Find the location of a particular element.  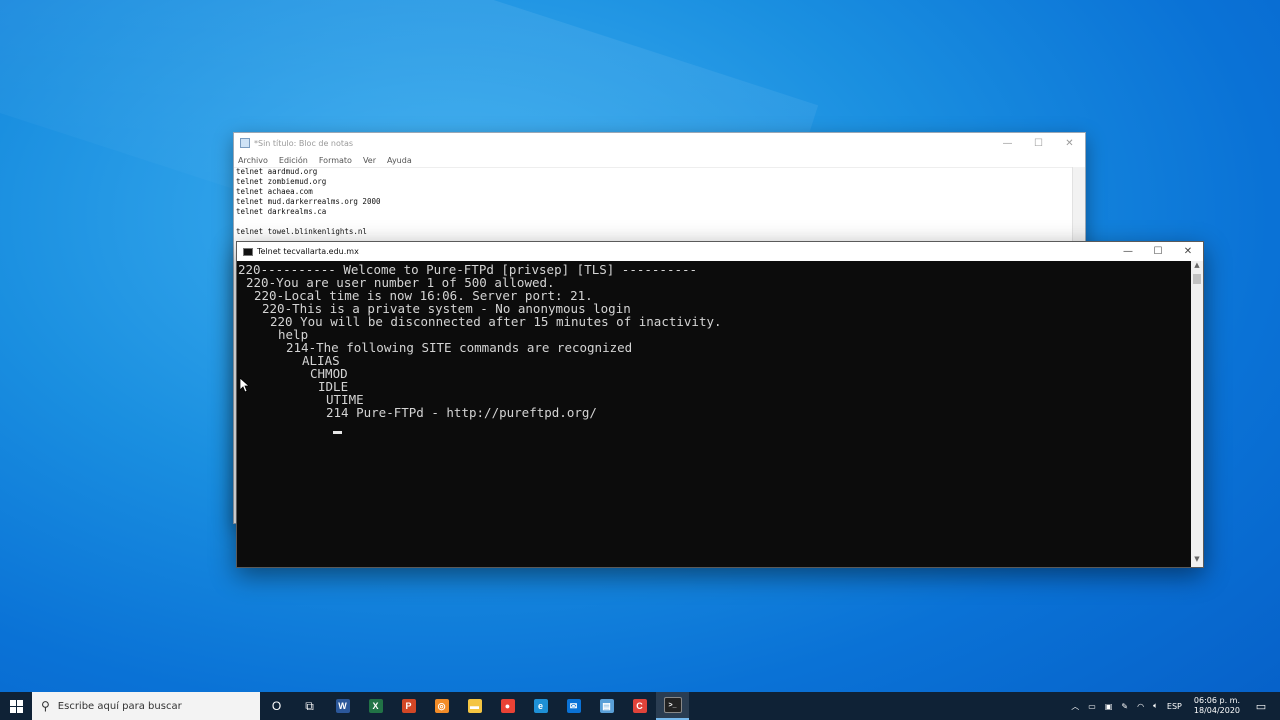

powerpoint-taskbar-button: P is located at coordinates (408, 706).